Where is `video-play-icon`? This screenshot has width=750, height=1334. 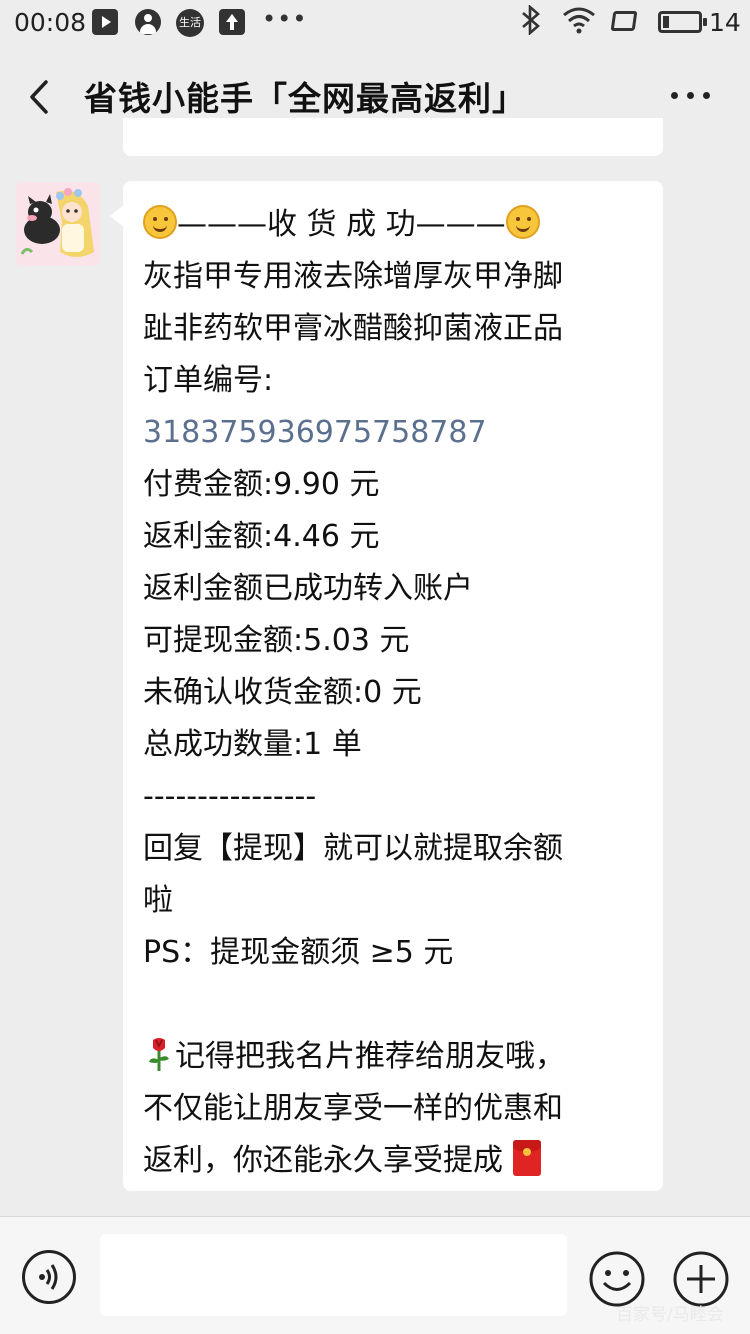 video-play-icon is located at coordinates (105, 22).